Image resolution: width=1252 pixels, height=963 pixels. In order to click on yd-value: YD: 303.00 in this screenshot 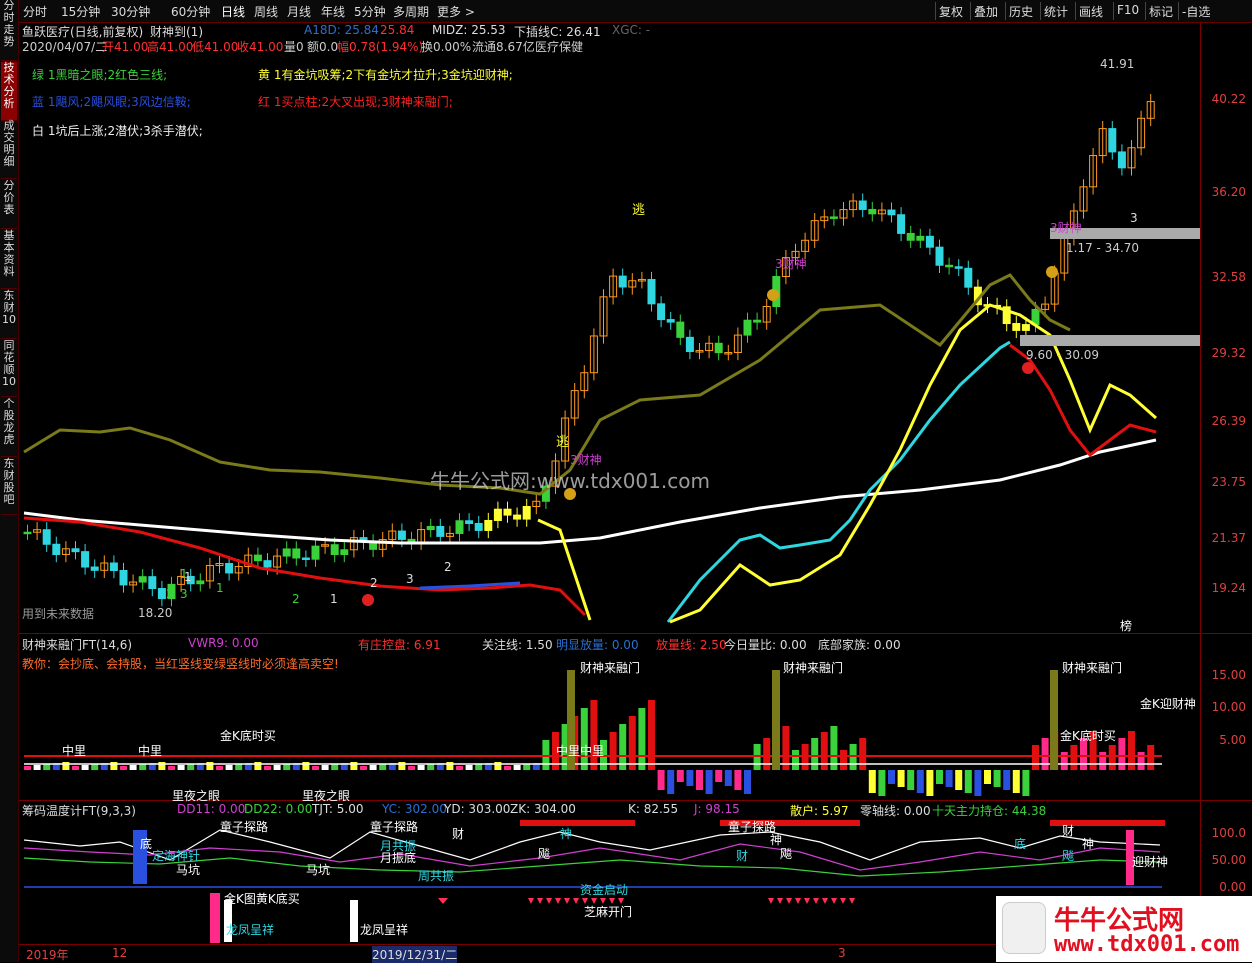, I will do `click(477, 809)`.